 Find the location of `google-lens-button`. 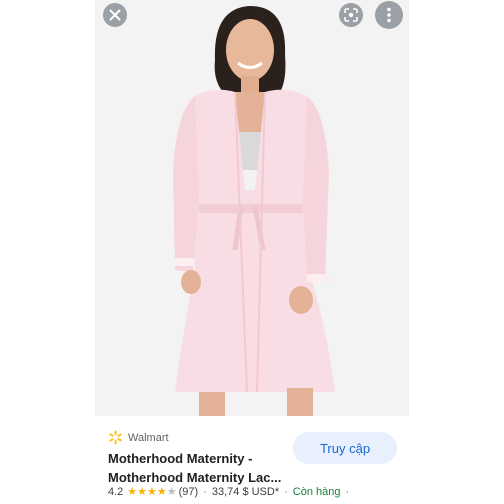

google-lens-button is located at coordinates (351, 15).